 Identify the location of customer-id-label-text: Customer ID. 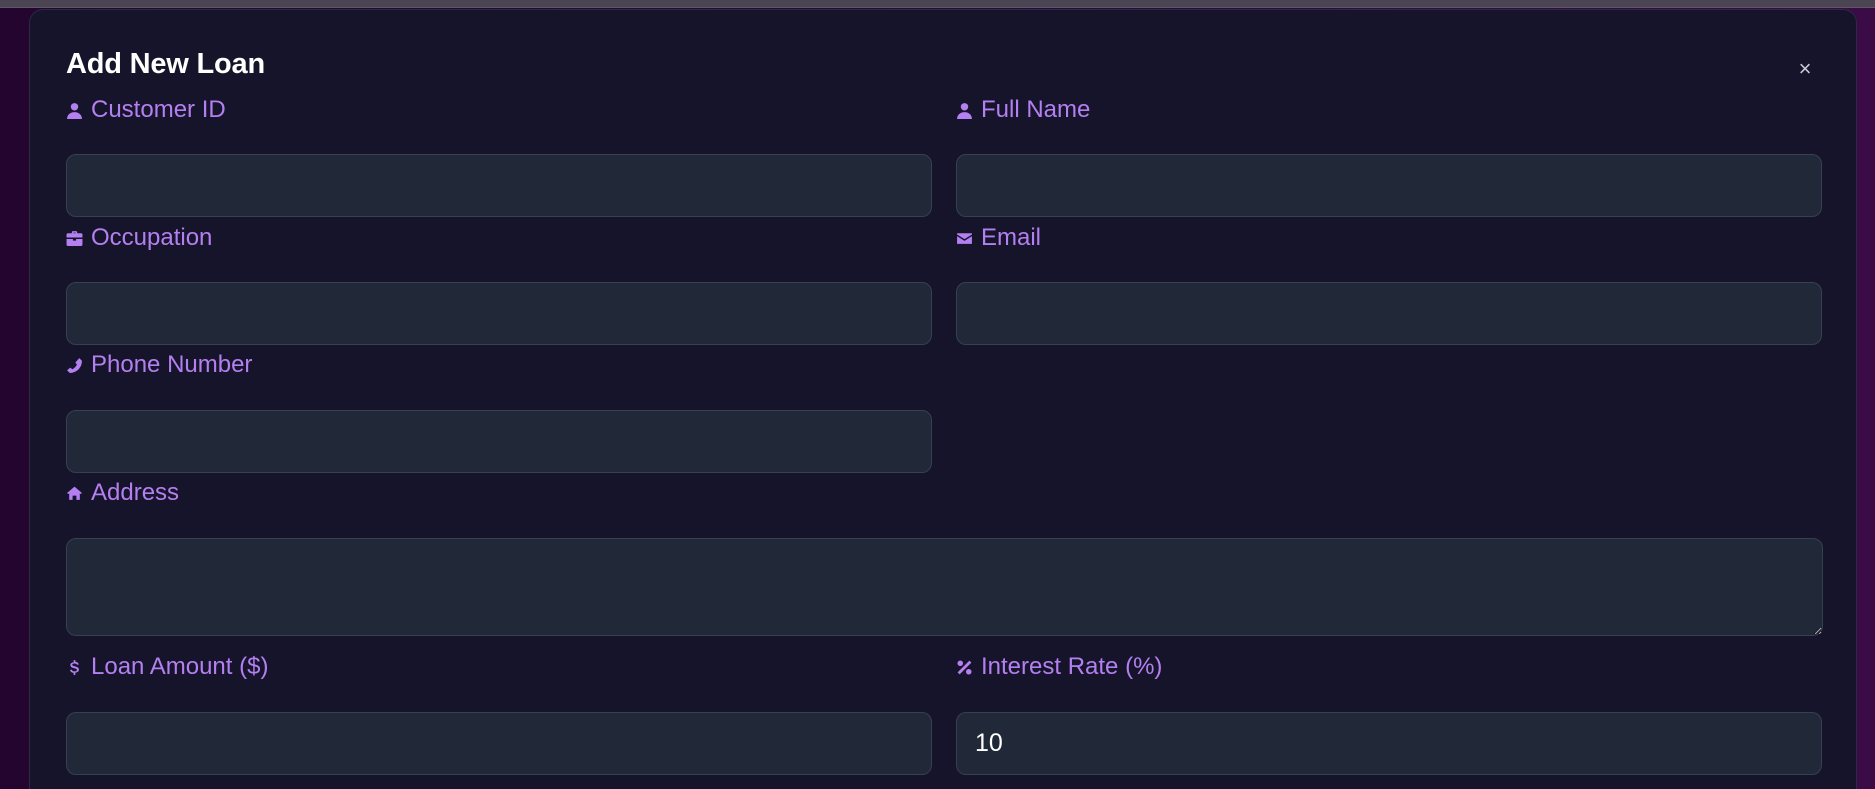
(158, 109).